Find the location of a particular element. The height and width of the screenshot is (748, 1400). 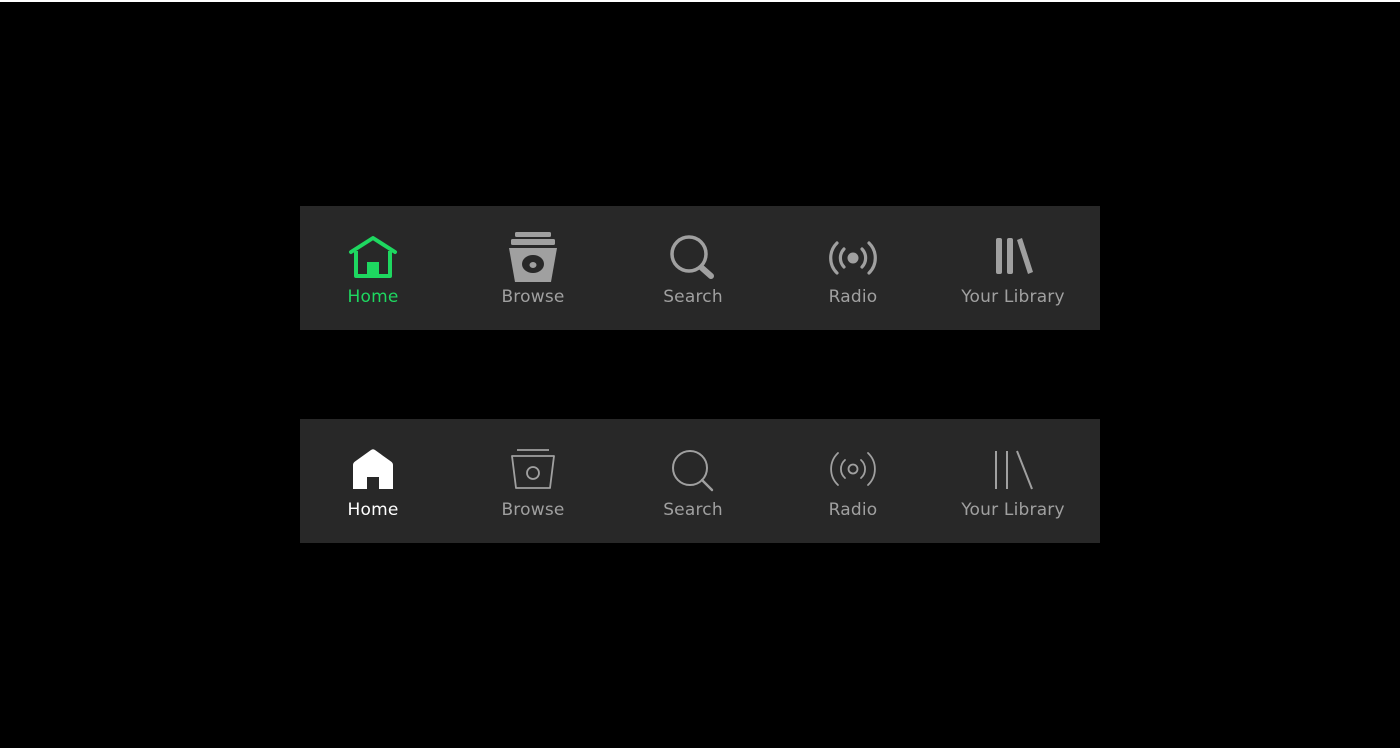

tab-bar-bold: Home Browse Search Radio Your Library is located at coordinates (700, 268).